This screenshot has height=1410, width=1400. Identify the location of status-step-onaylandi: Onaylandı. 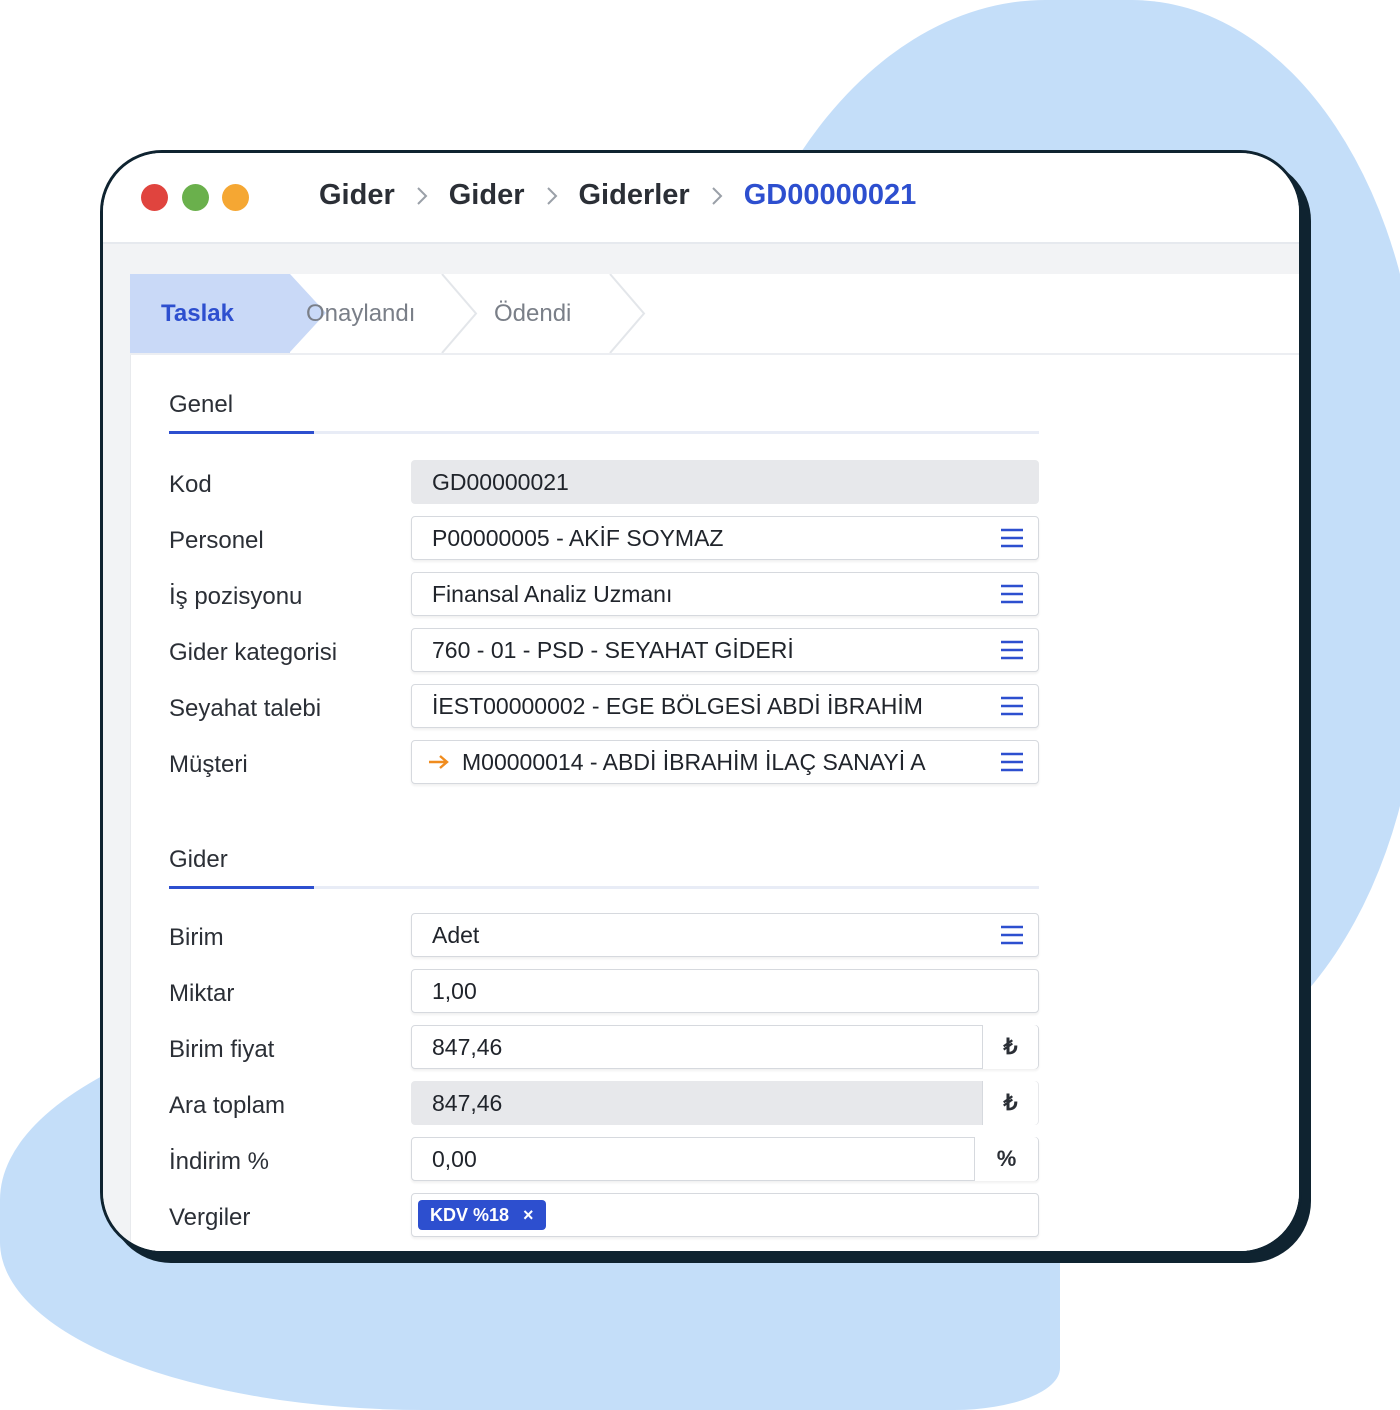
(360, 313).